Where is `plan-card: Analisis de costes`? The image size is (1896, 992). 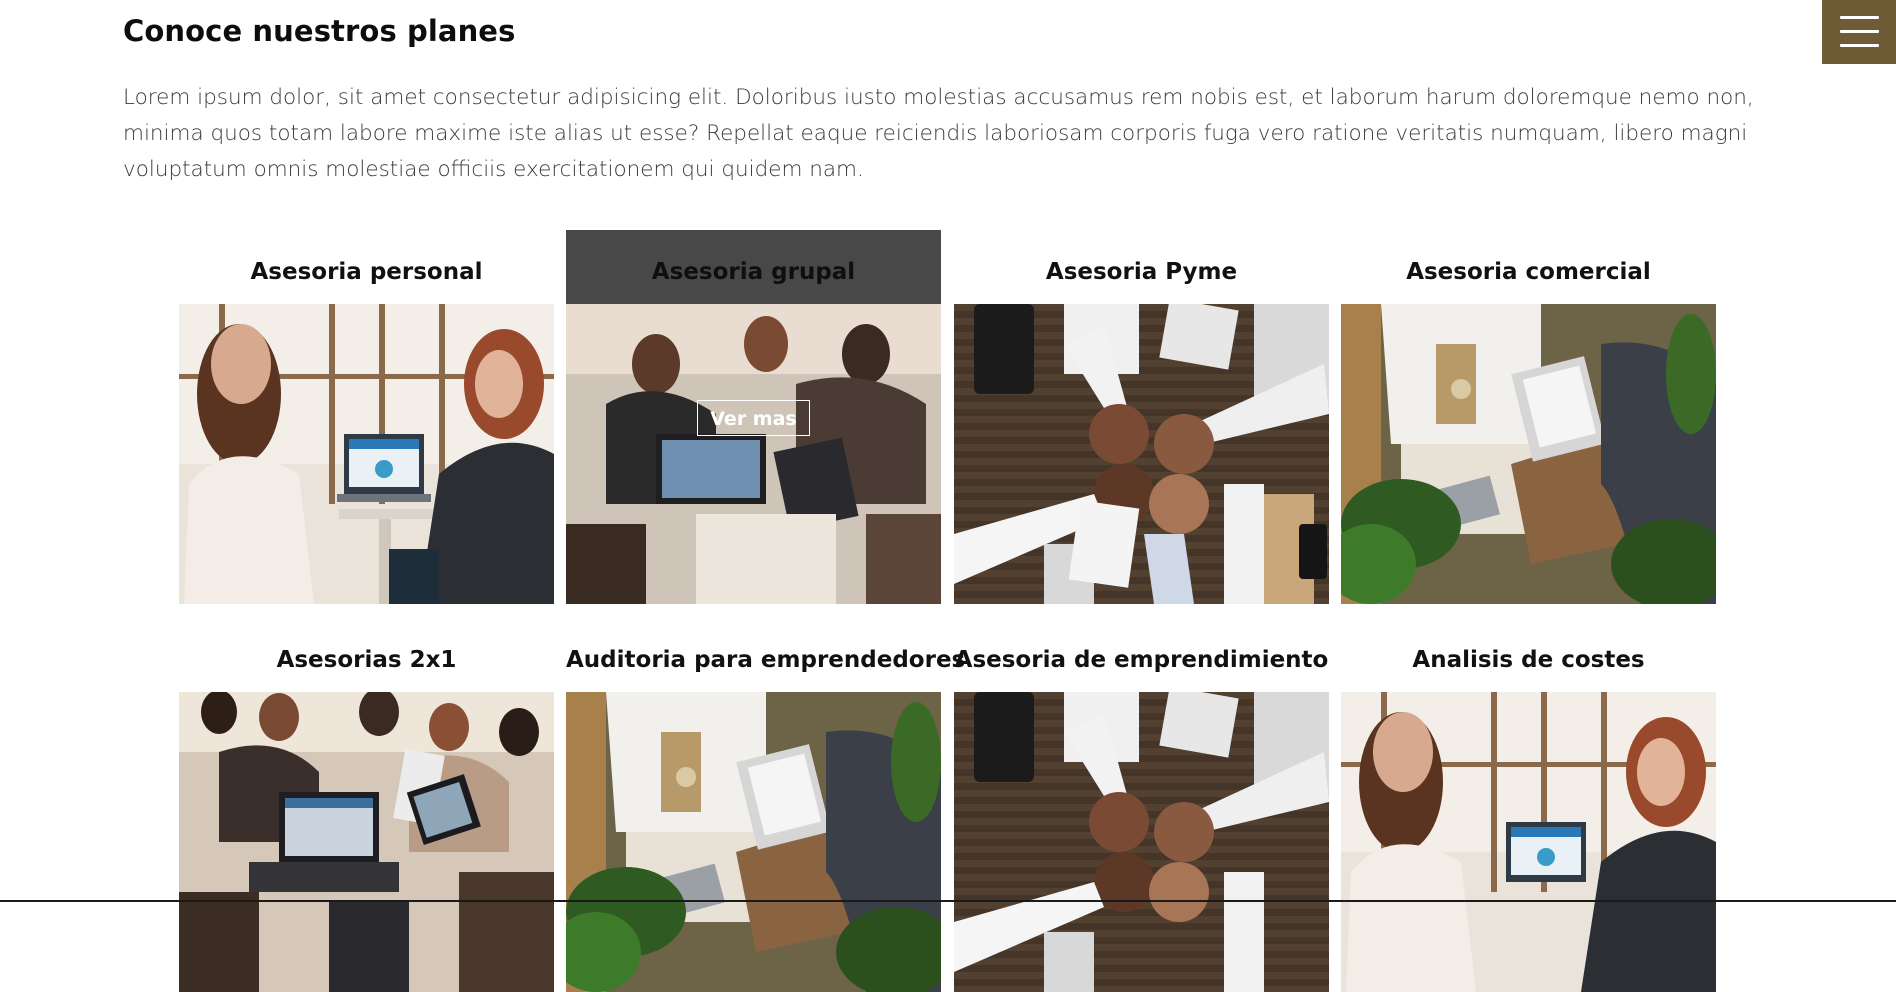
plan-card: Analisis de costes is located at coordinates (1528, 805).